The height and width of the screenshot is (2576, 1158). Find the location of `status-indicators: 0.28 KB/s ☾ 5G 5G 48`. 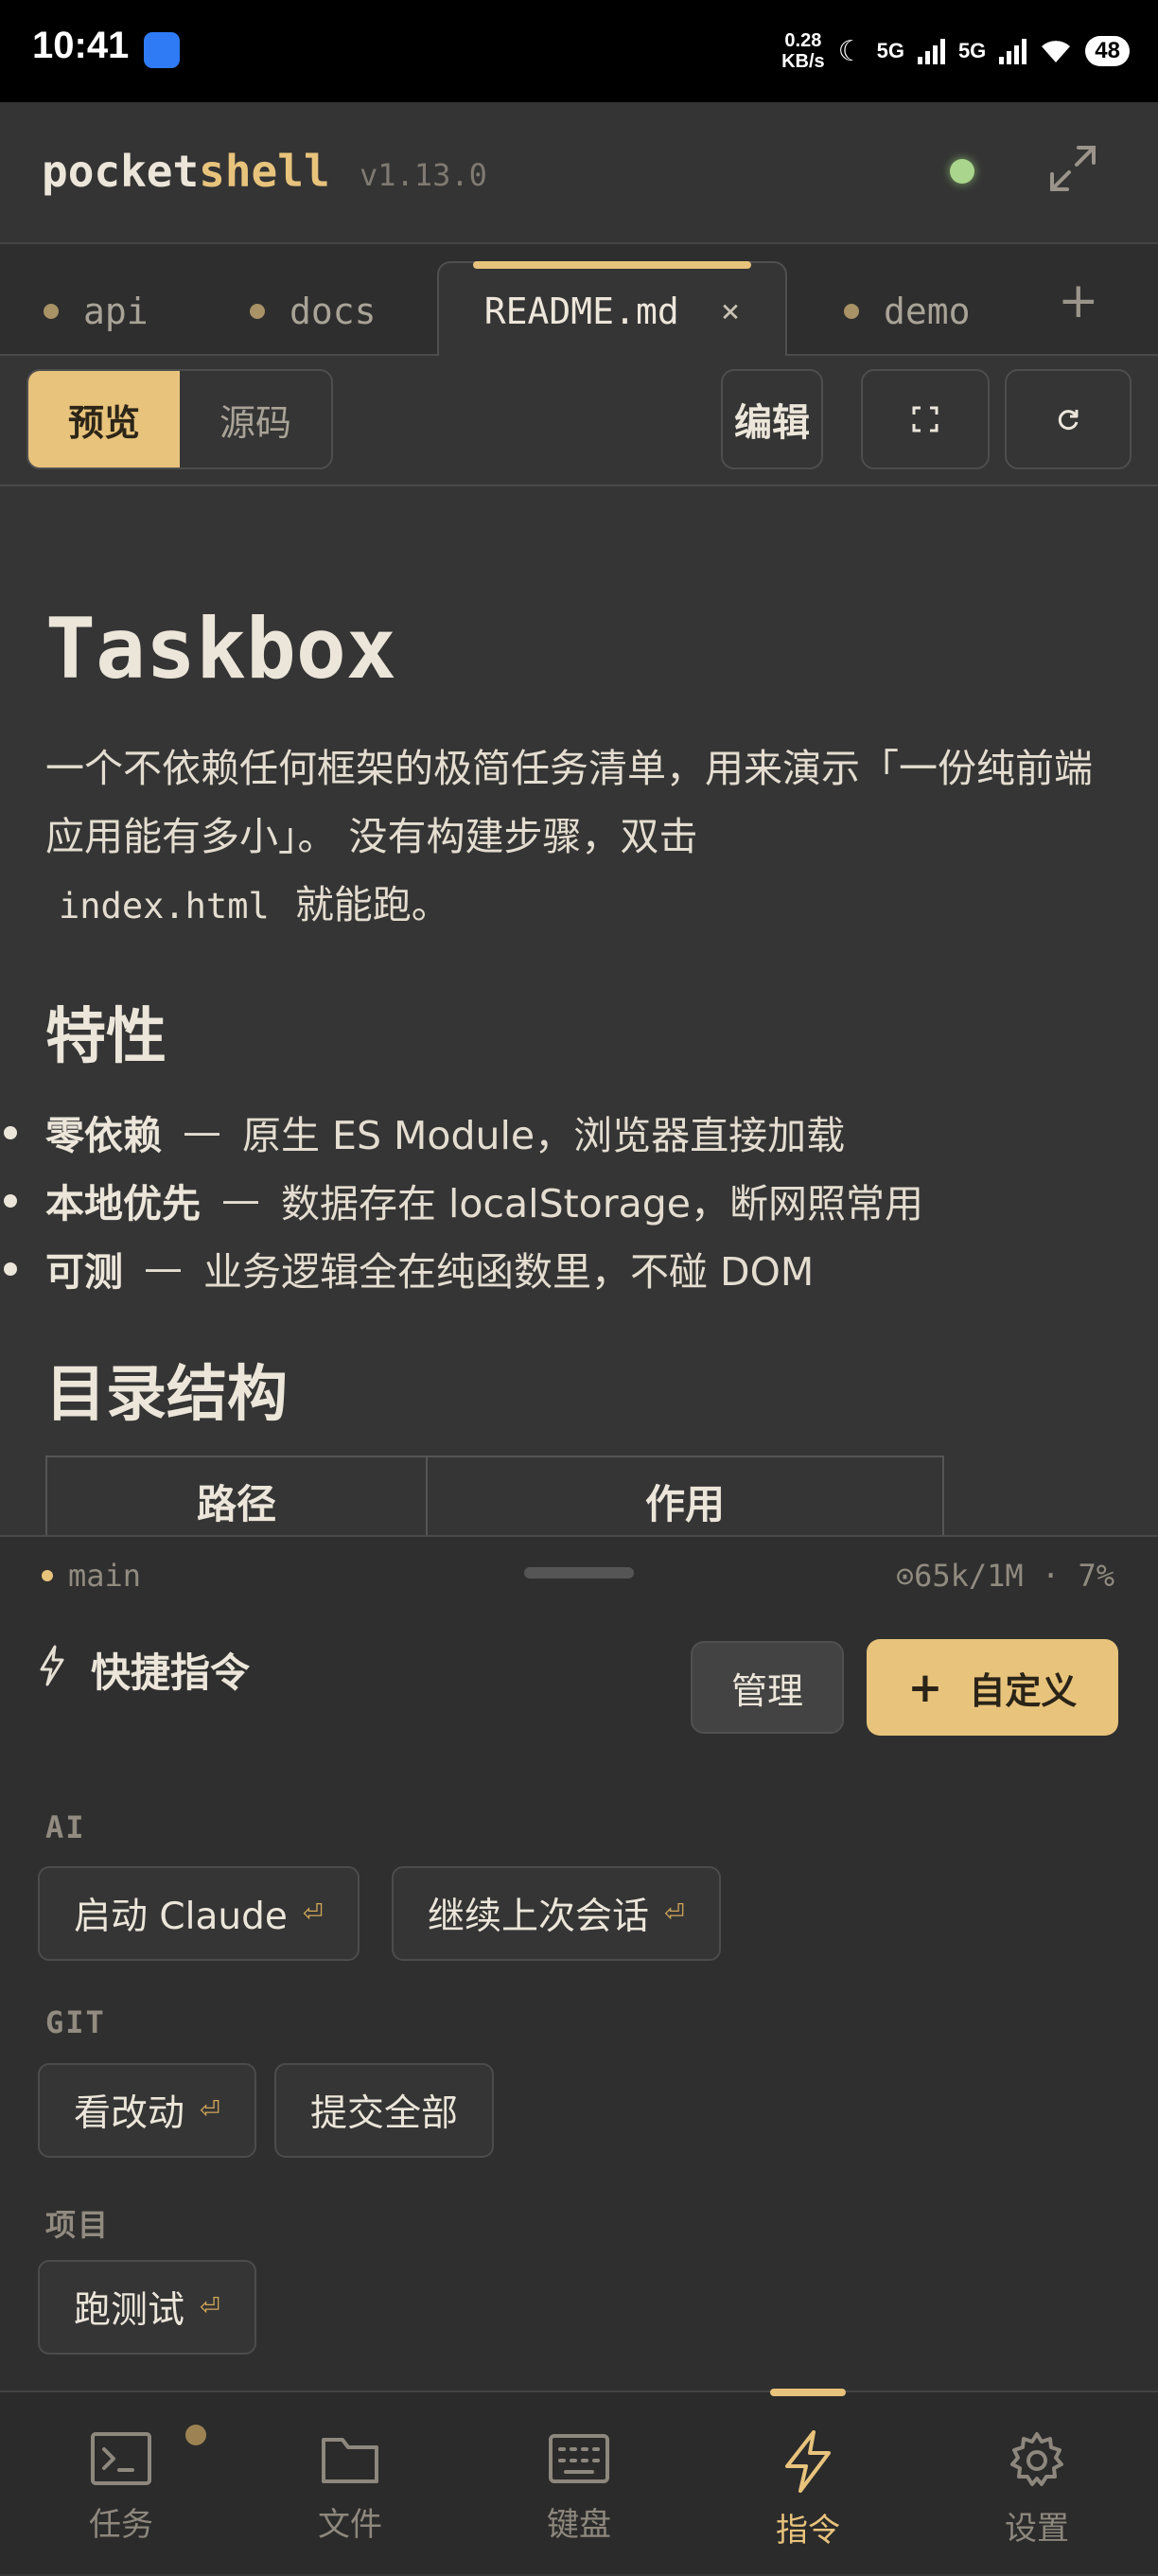

status-indicators: 0.28 KB/s ☾ 5G 5G 48 is located at coordinates (955, 51).